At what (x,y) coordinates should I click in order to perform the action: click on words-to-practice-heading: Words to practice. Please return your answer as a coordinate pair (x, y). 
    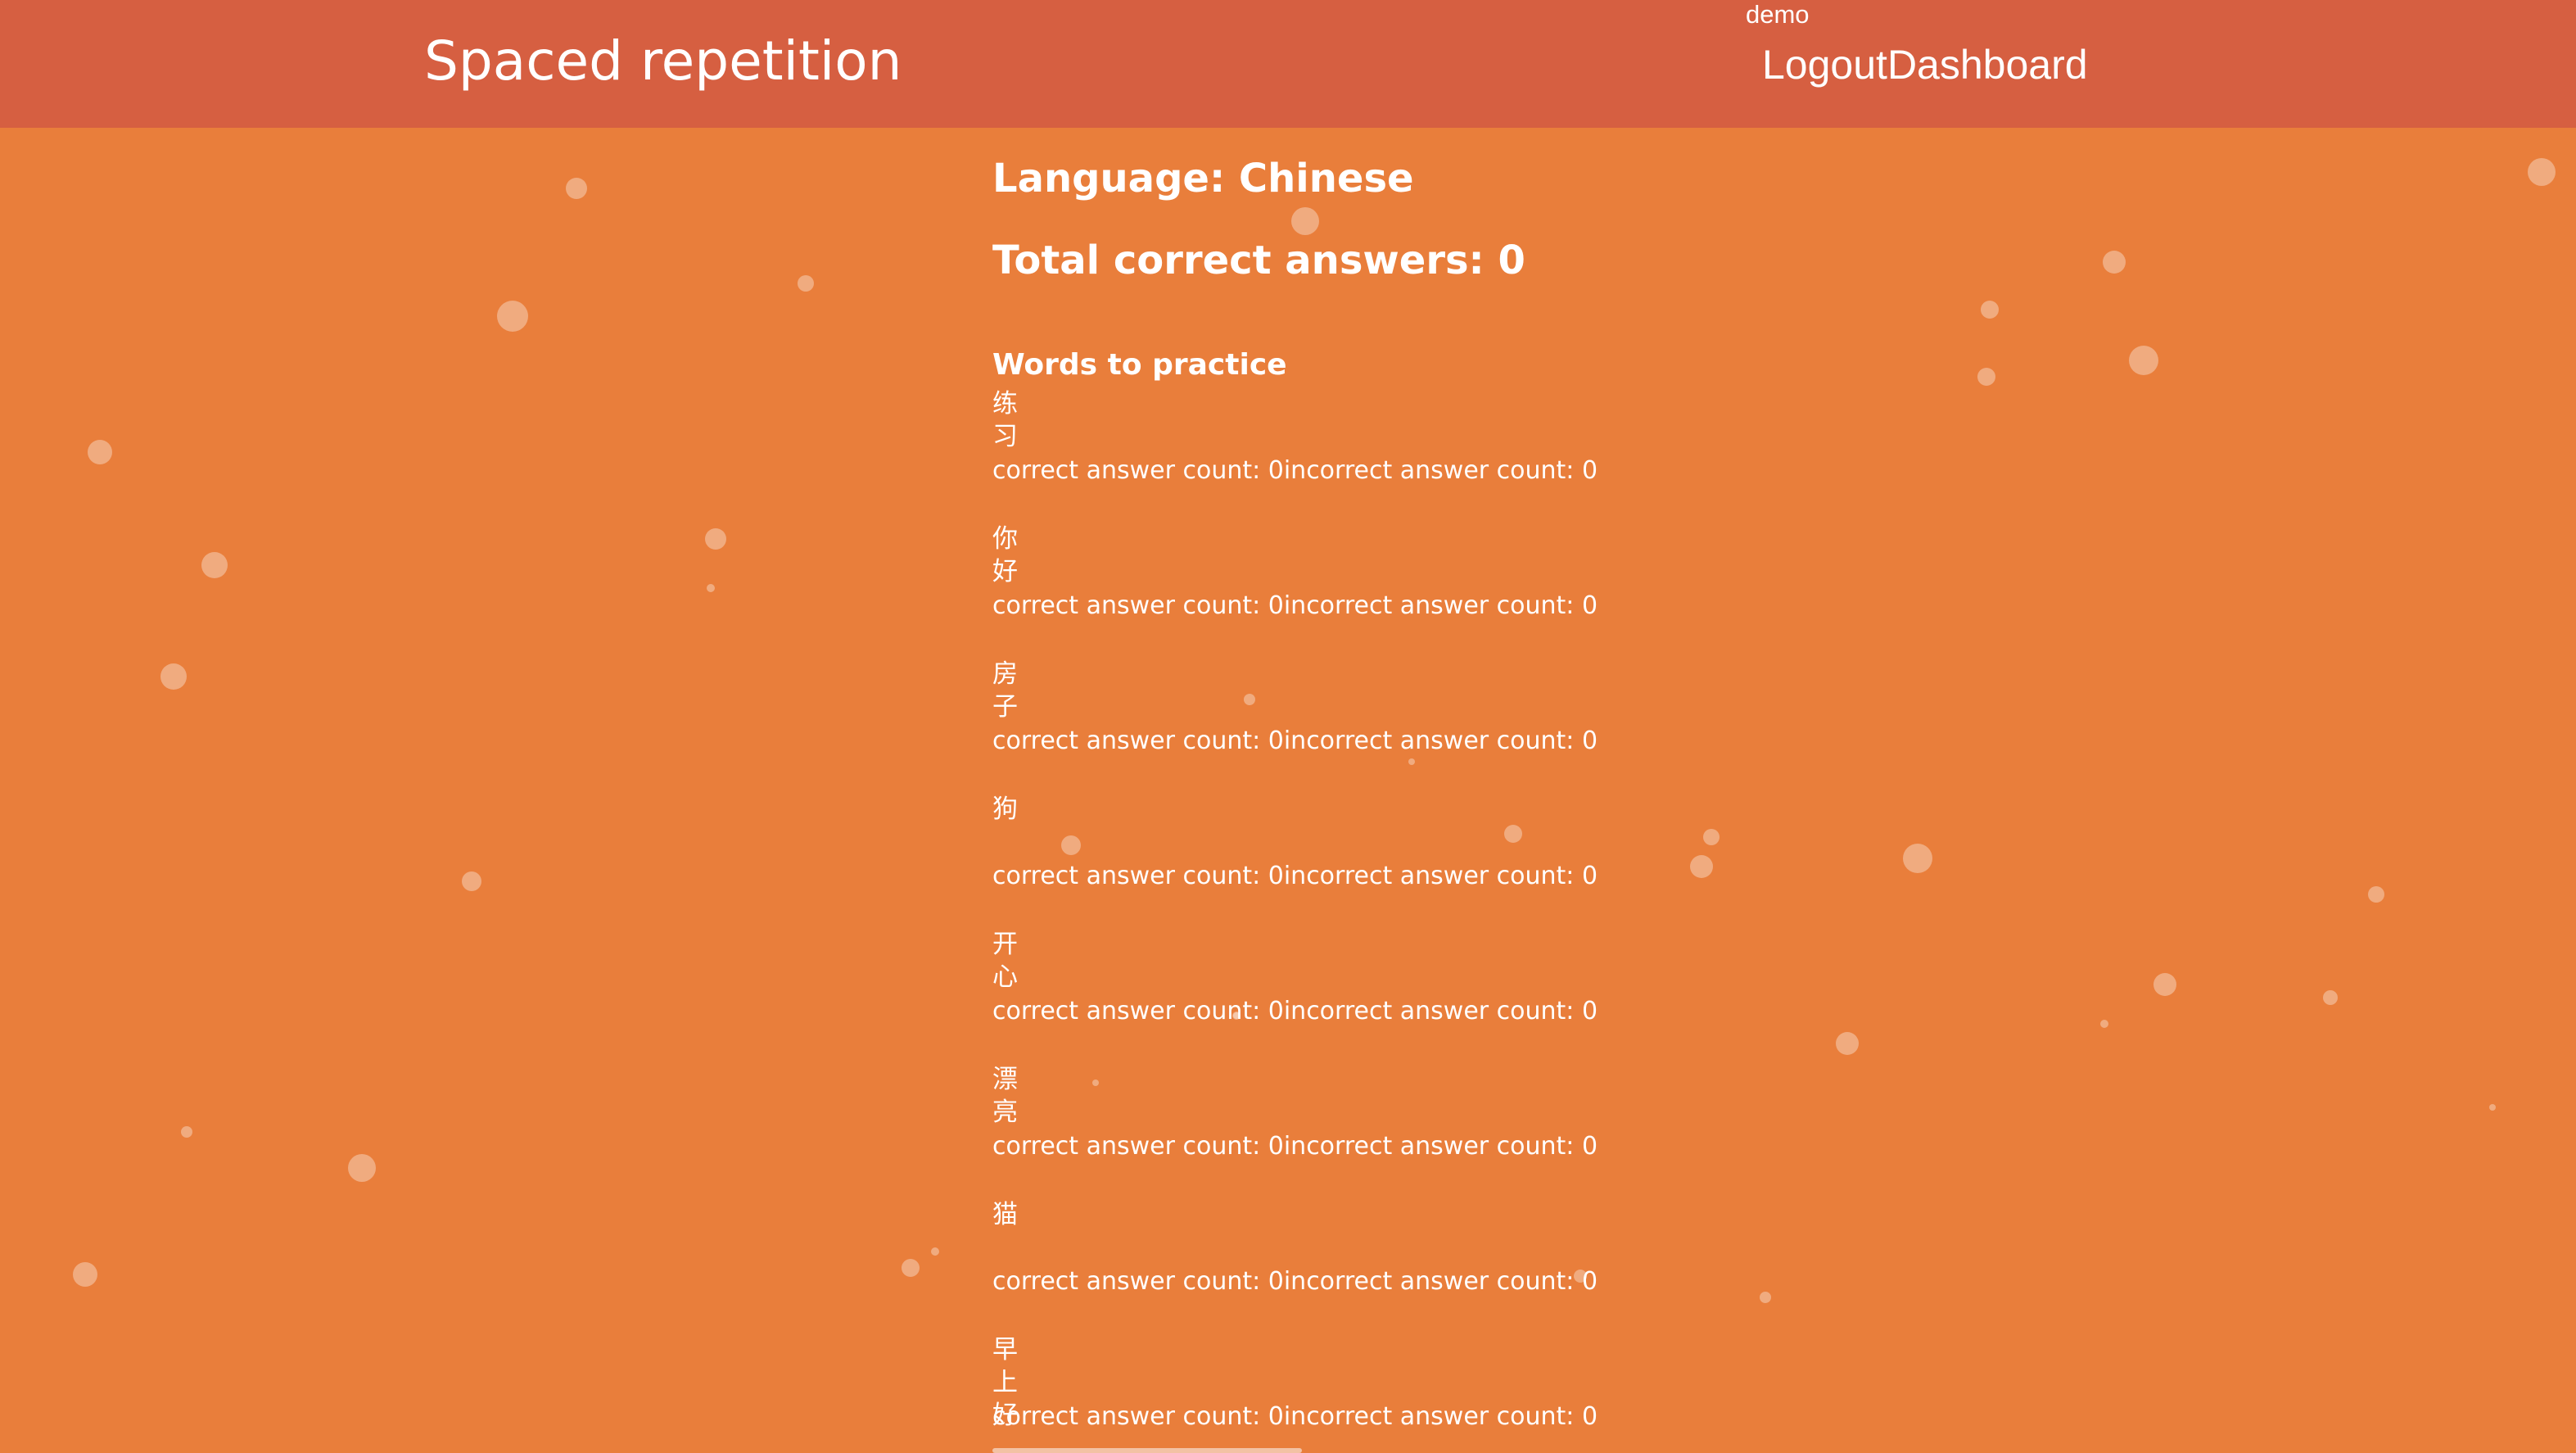
    Looking at the image, I should click on (1139, 365).